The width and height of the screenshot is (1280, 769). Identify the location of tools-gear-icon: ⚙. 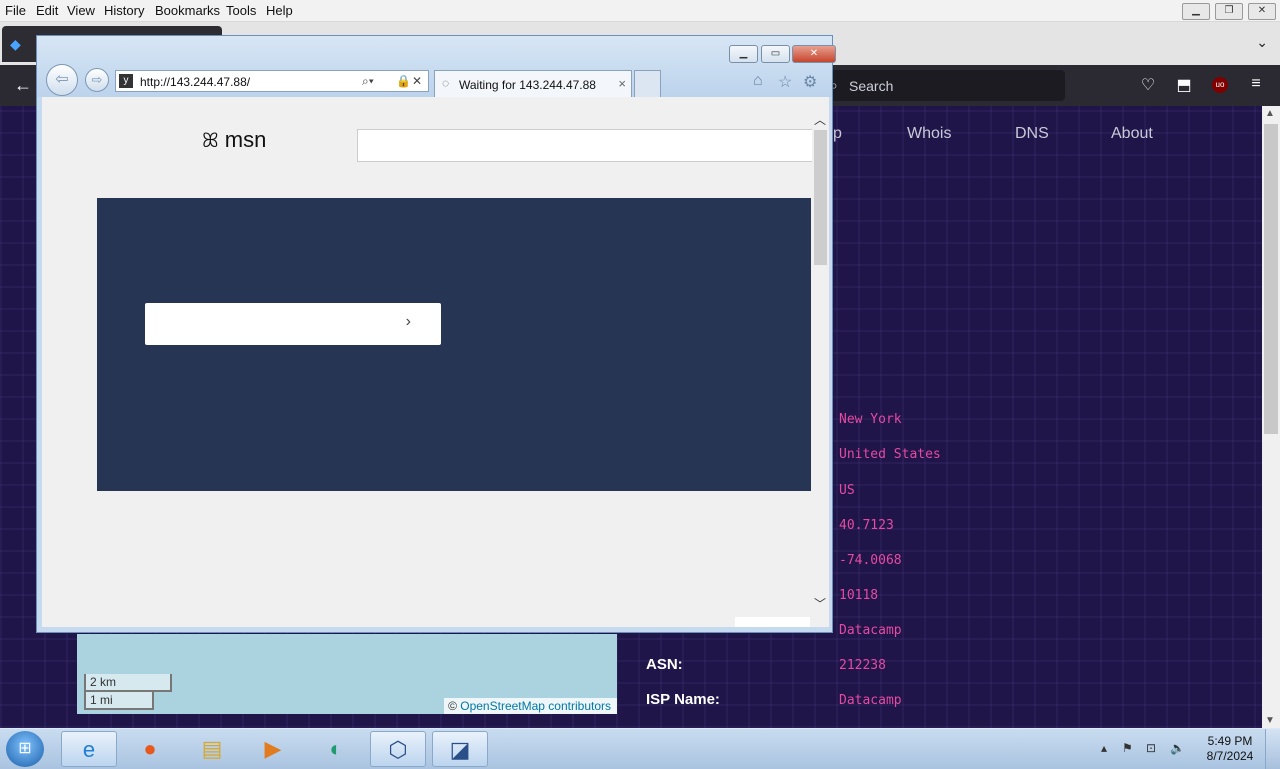
(810, 82).